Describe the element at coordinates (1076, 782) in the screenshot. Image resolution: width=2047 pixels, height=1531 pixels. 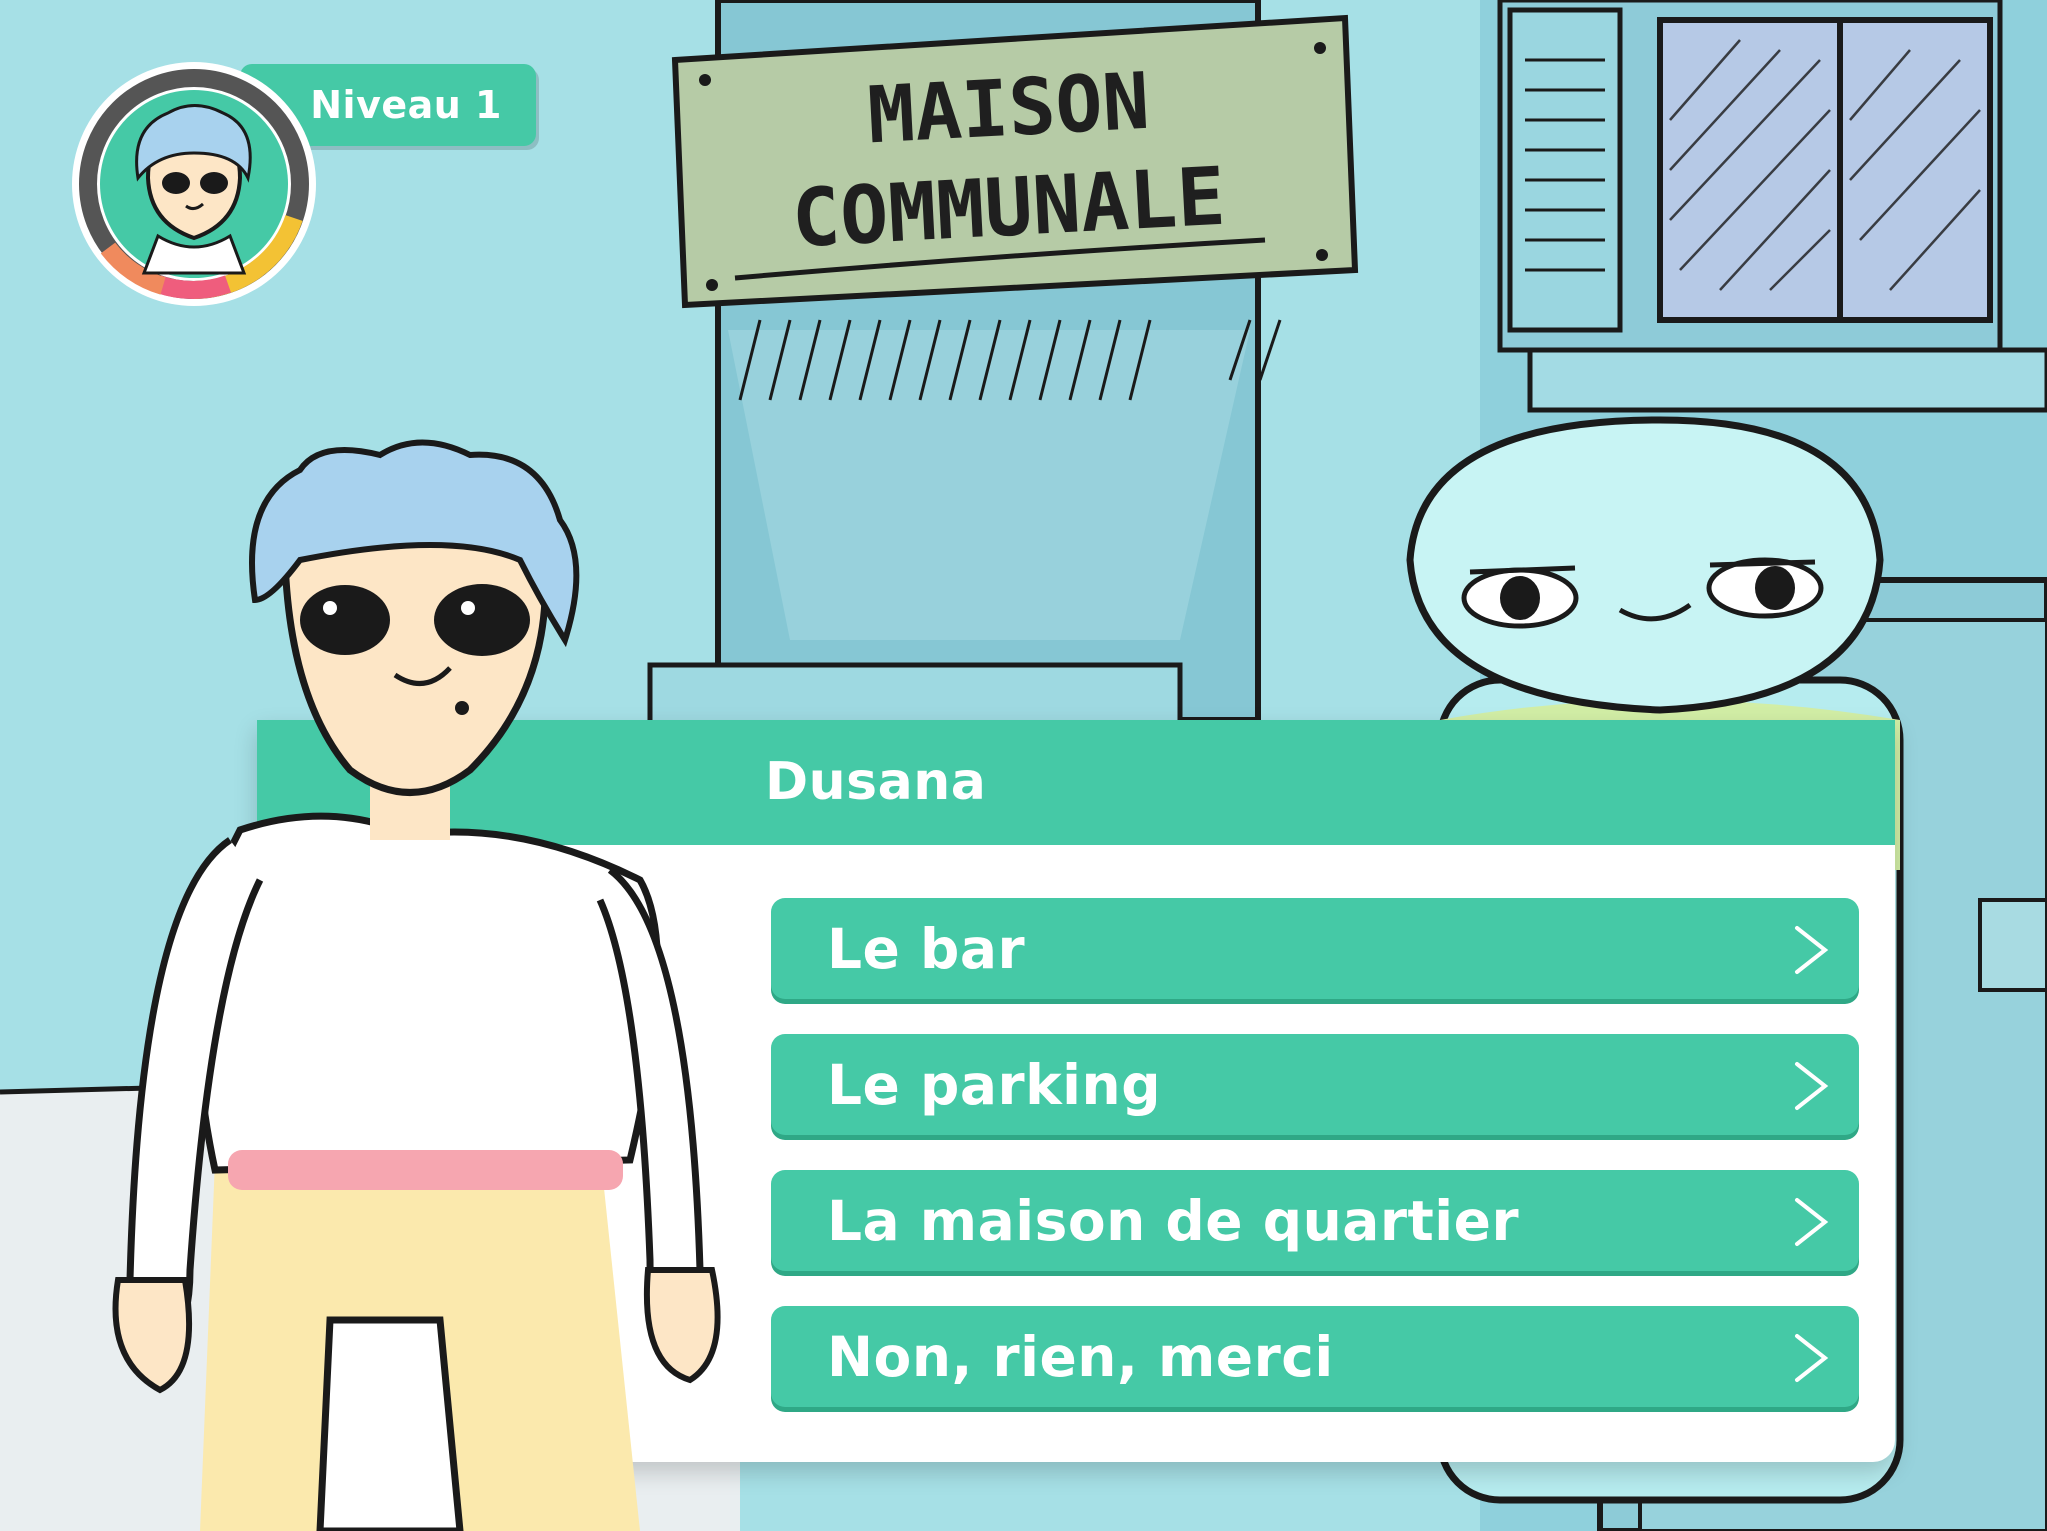
I see `dialog-header: Dusana` at that location.